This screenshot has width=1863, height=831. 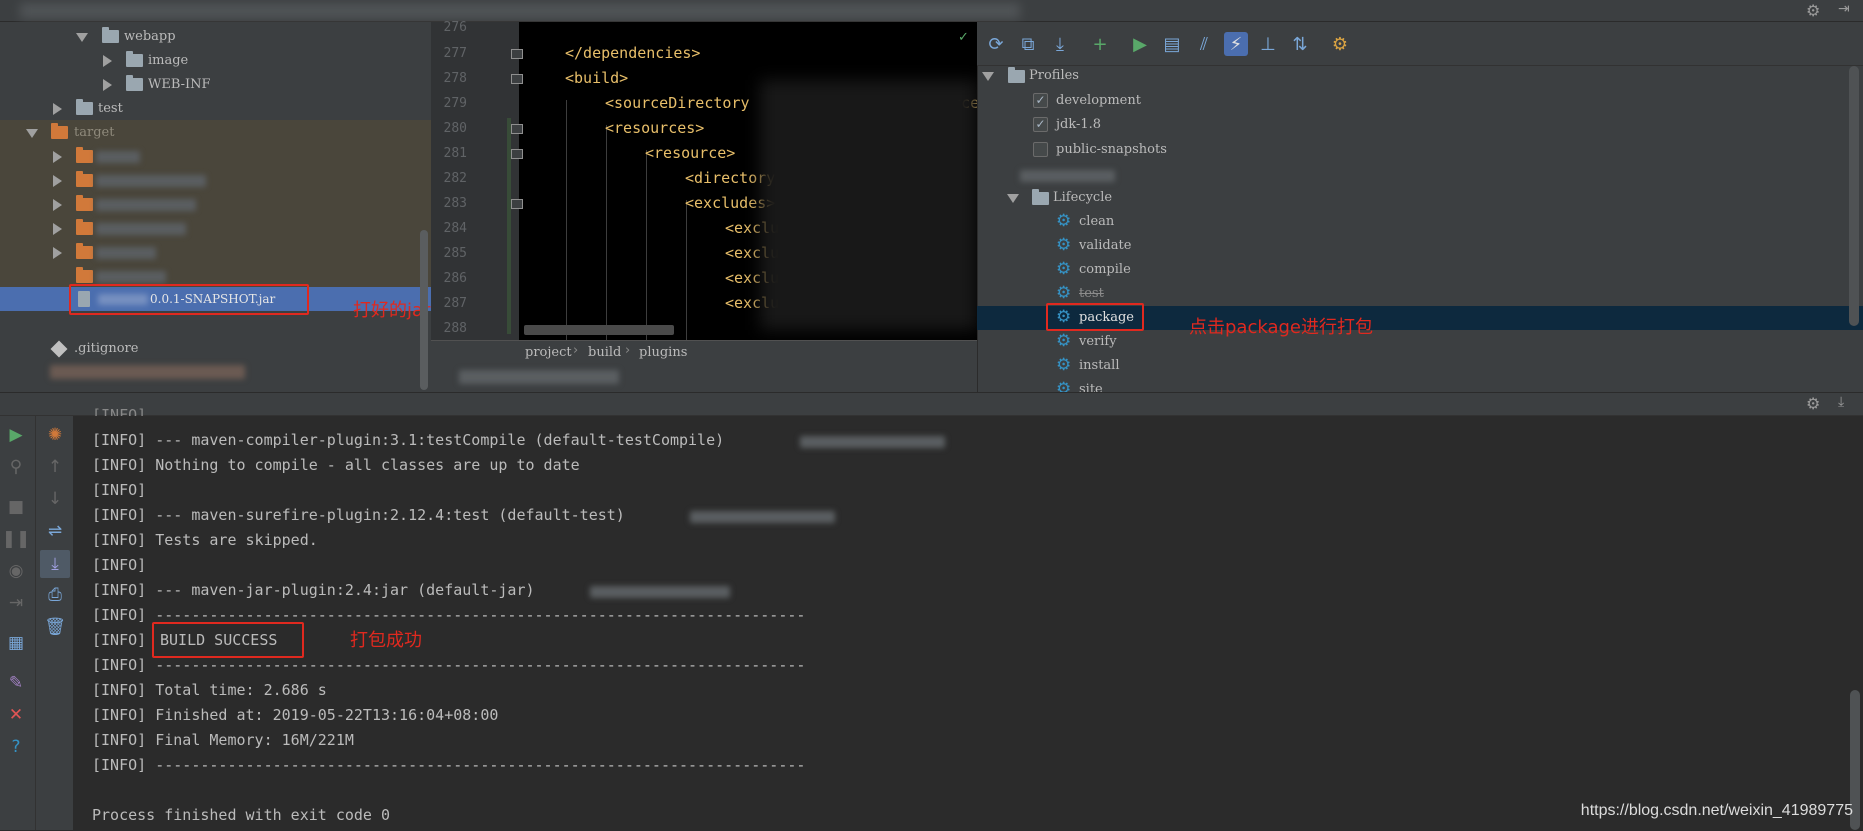 What do you see at coordinates (55, 531) in the screenshot?
I see `soft-wrap-icon: ⇌` at bounding box center [55, 531].